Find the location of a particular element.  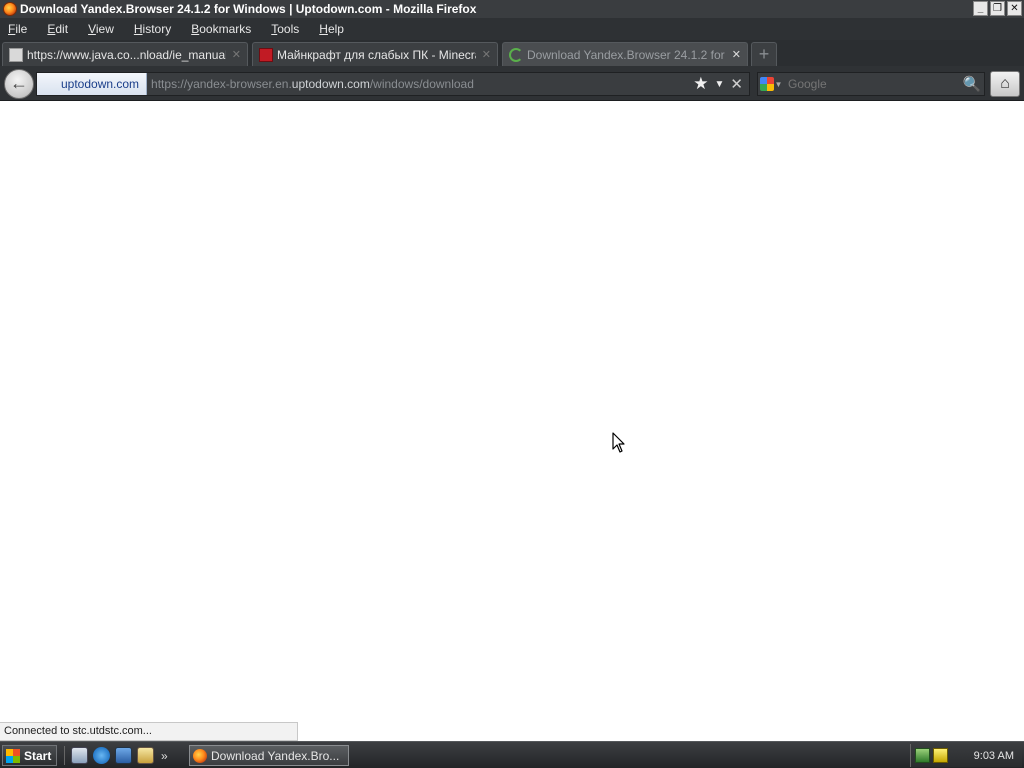

bookmark-star-icon: ★ is located at coordinates (700, 84).